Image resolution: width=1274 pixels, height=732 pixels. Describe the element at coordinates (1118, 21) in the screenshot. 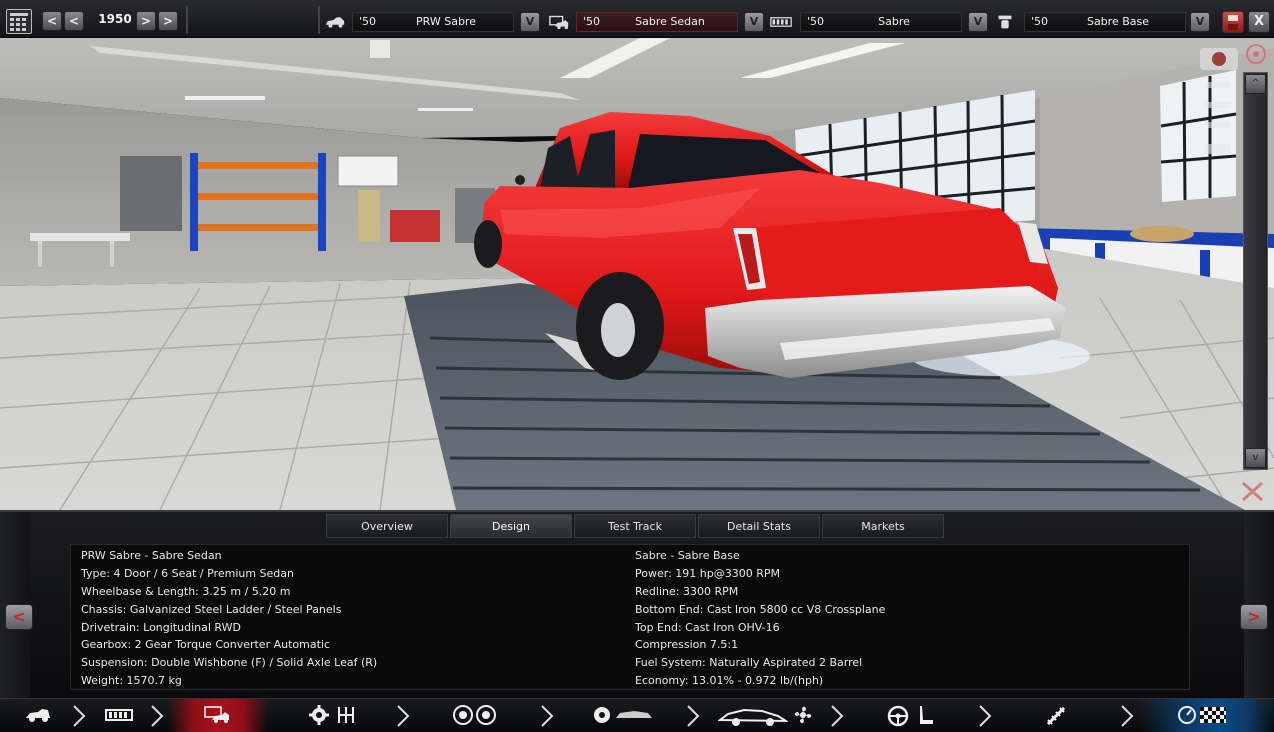

I see `engine-variant-name: Sabre Base` at that location.